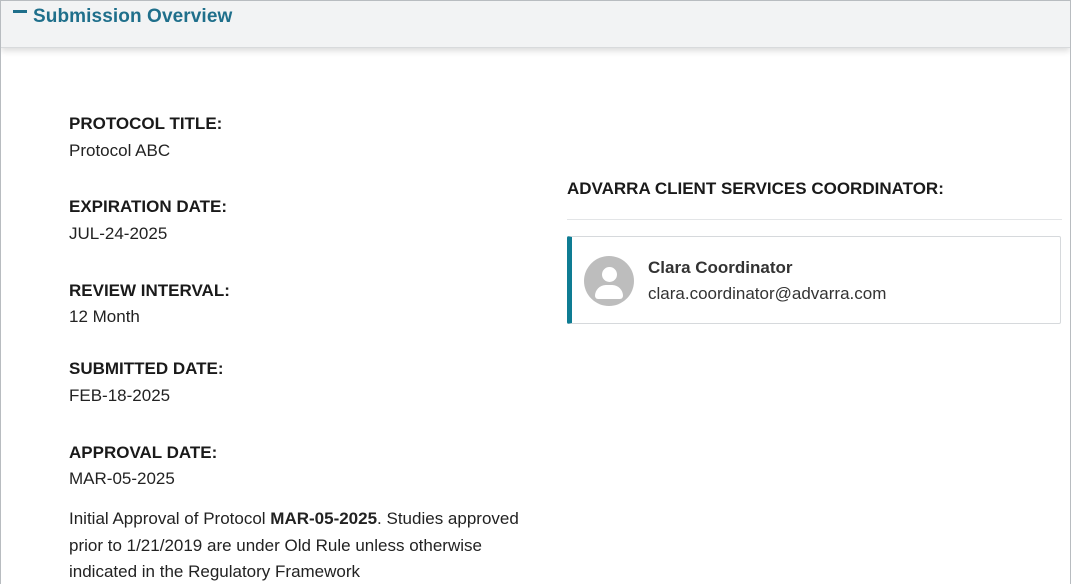  What do you see at coordinates (122, 478) in the screenshot?
I see `approval-date-value: MAR-05-2025` at bounding box center [122, 478].